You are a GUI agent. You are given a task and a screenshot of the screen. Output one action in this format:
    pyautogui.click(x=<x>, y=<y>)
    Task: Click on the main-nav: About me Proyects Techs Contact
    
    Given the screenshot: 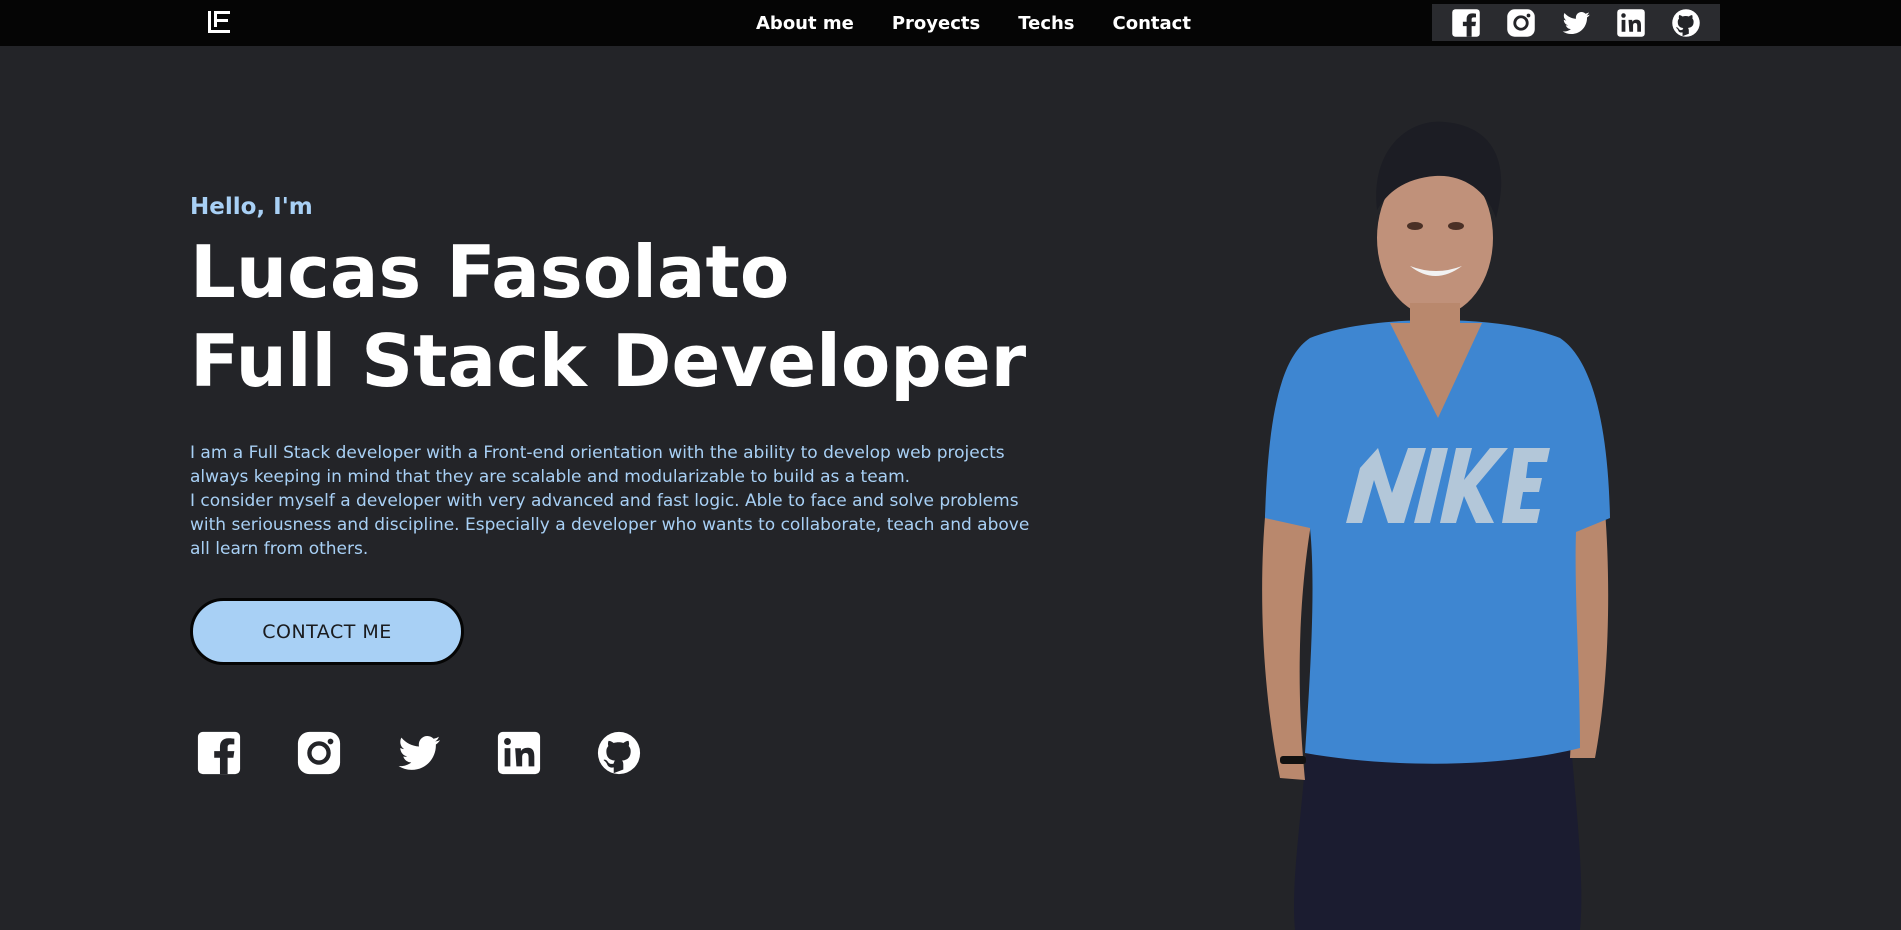 What is the action you would take?
    pyautogui.click(x=992, y=23)
    